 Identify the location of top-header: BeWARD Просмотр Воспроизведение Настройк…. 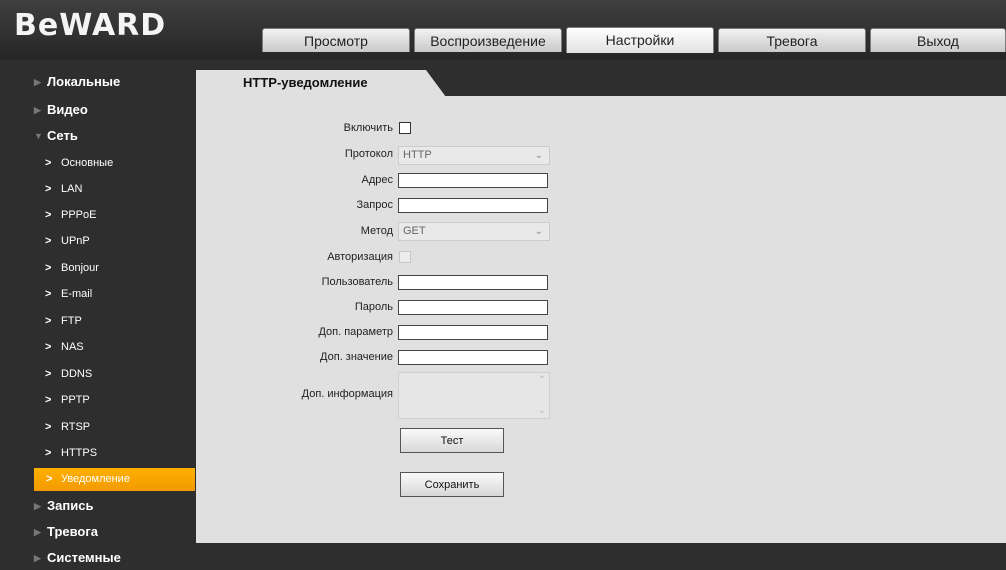
(503, 30).